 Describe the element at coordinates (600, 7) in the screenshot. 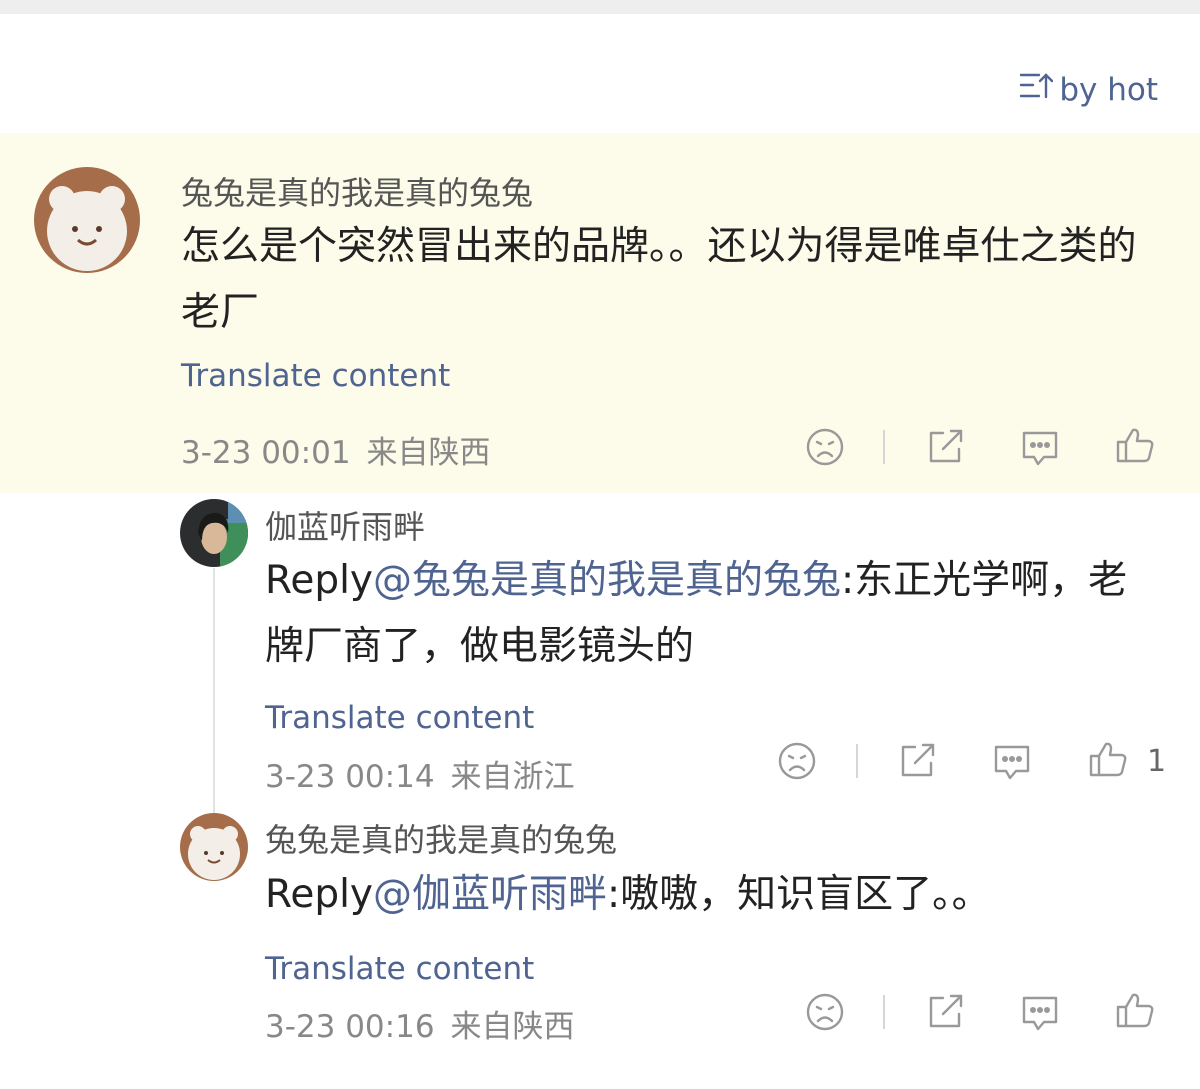

I see `top-strip` at that location.